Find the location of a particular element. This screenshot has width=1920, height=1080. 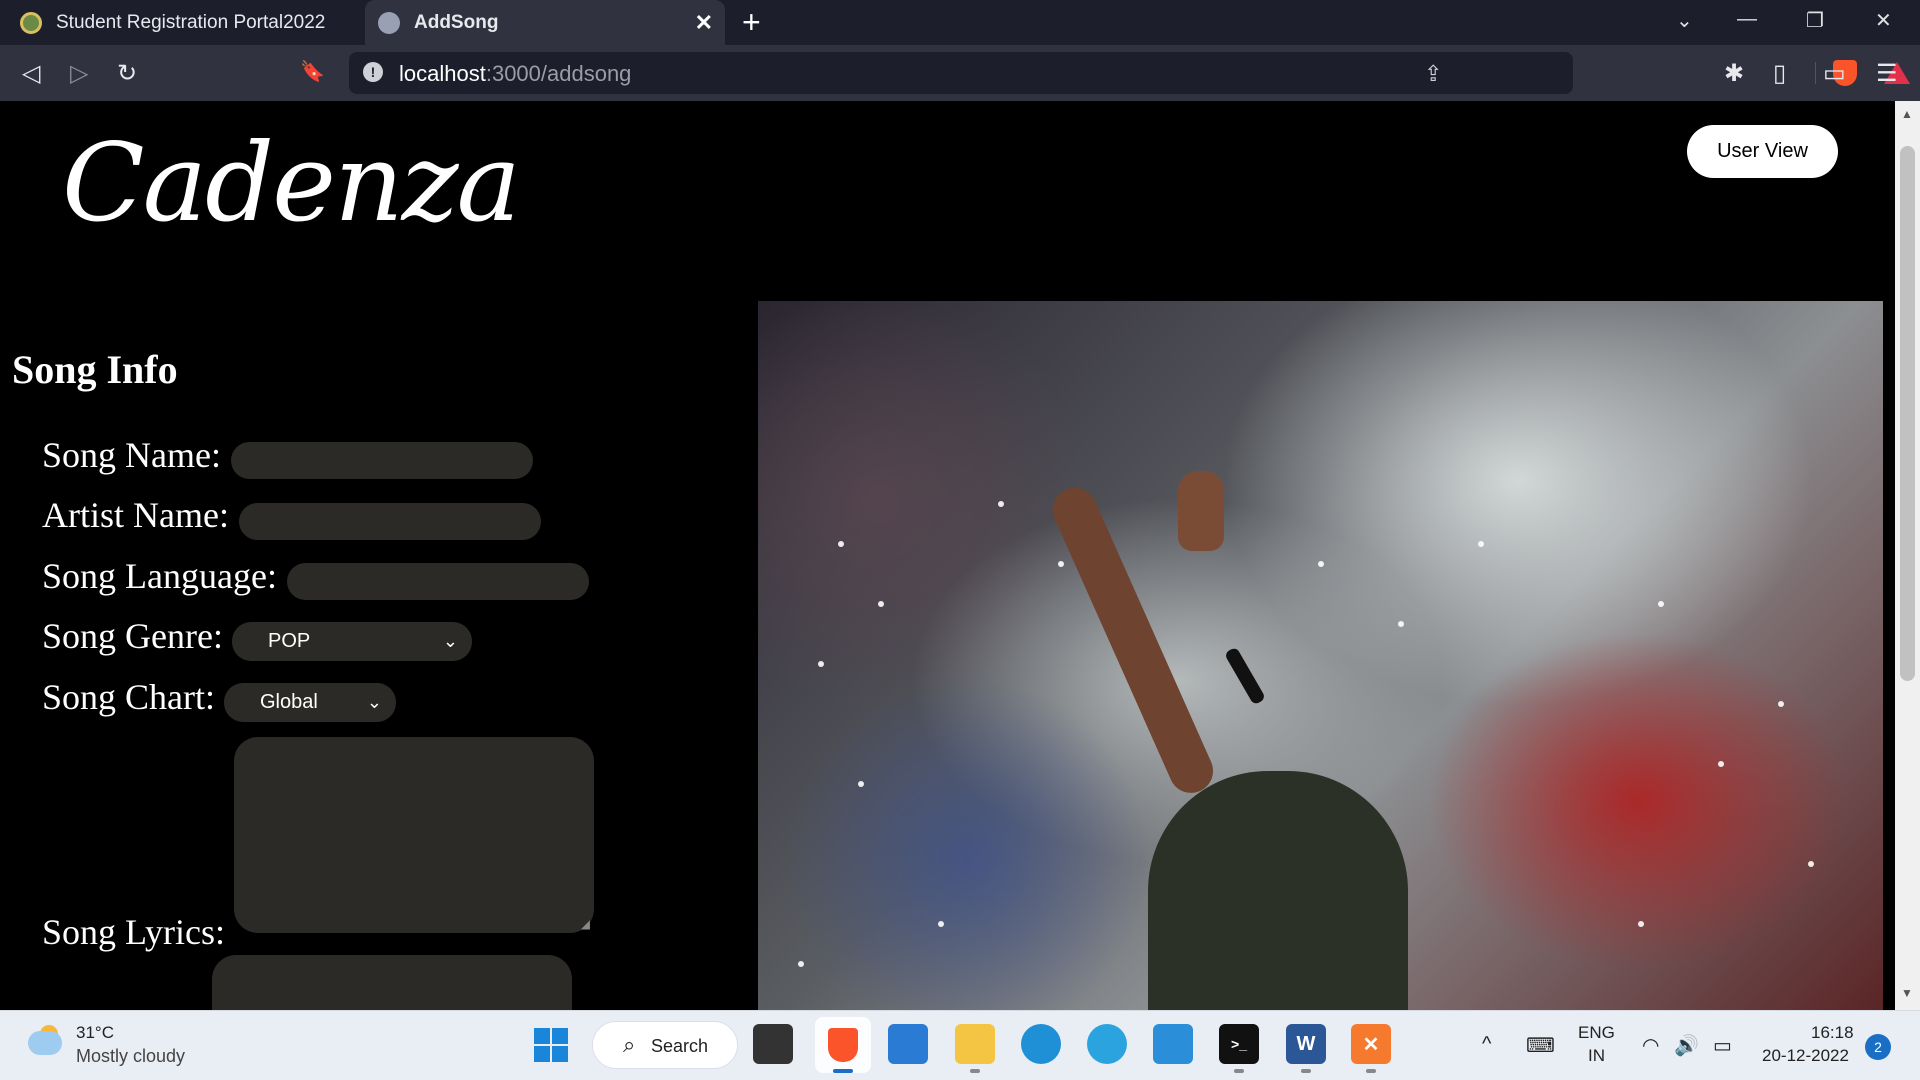

share-icon: ⇪ is located at coordinates (1433, 74).